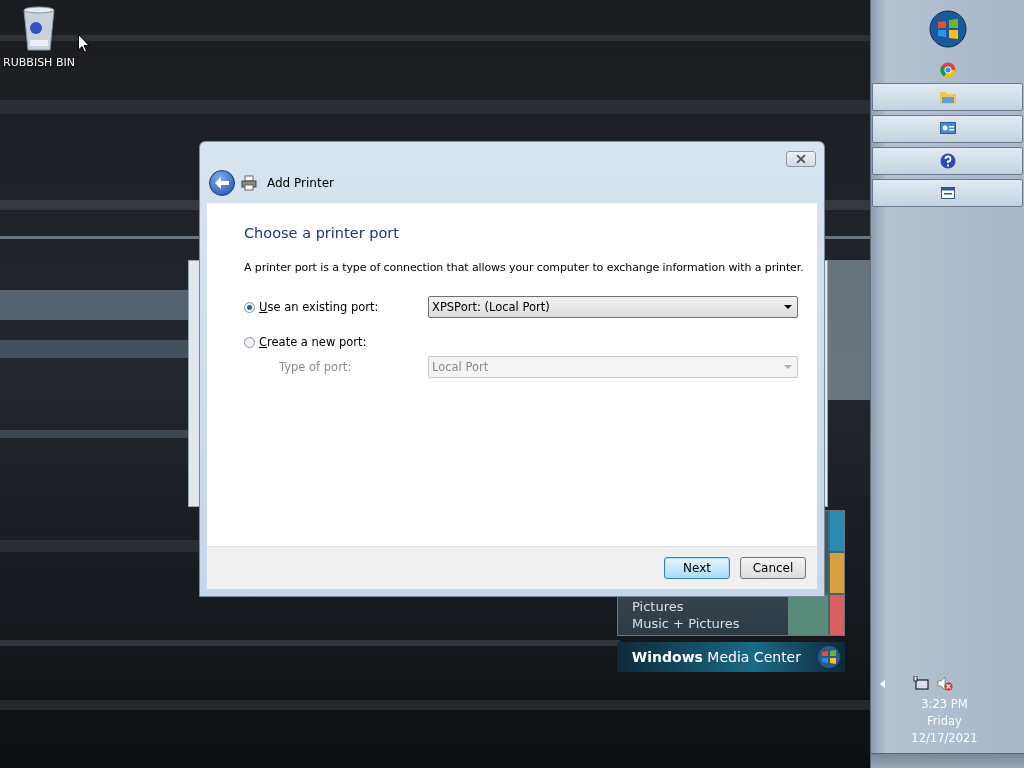 This screenshot has width=1024, height=768. I want to click on speaker-muted-icon, so click(945, 683).